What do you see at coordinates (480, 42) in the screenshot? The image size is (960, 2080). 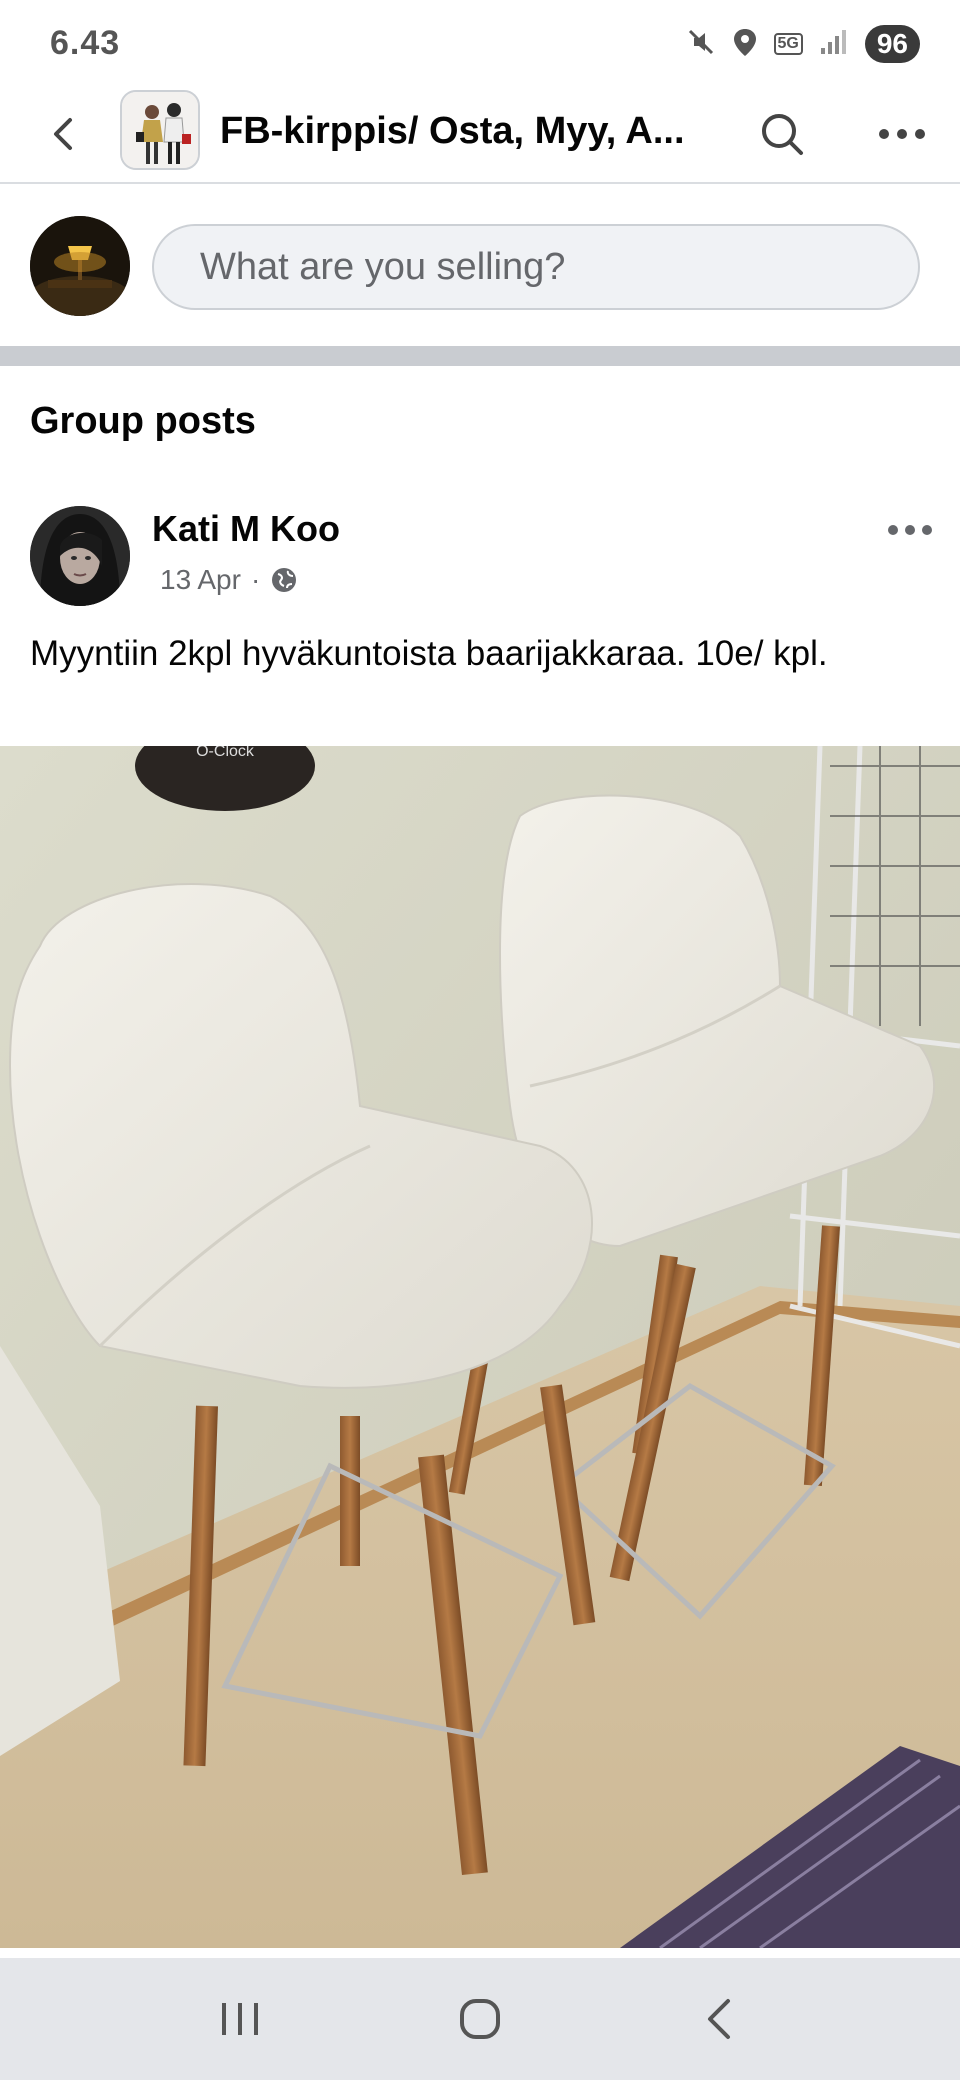 I see `status-bar: 6.43 5G 96` at bounding box center [480, 42].